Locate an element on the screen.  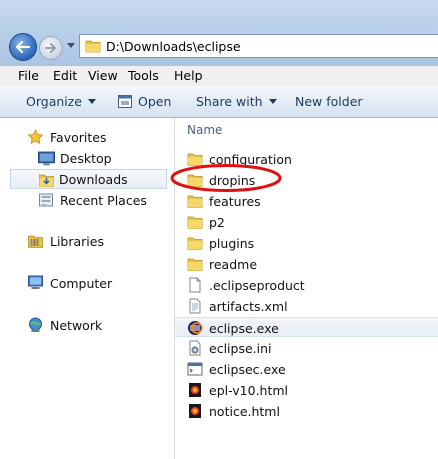
sidebar-item-recent-places: Recent Places is located at coordinates (87, 200).